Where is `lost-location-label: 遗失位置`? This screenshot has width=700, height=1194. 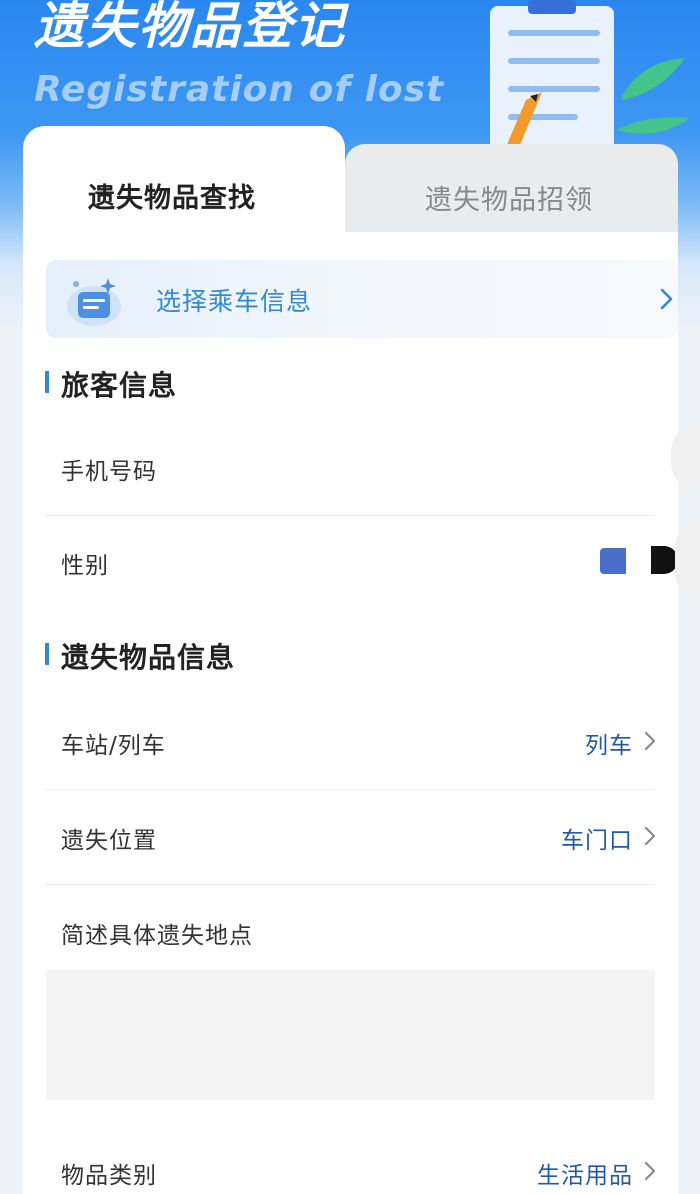
lost-location-label: 遗失位置 is located at coordinates (109, 841).